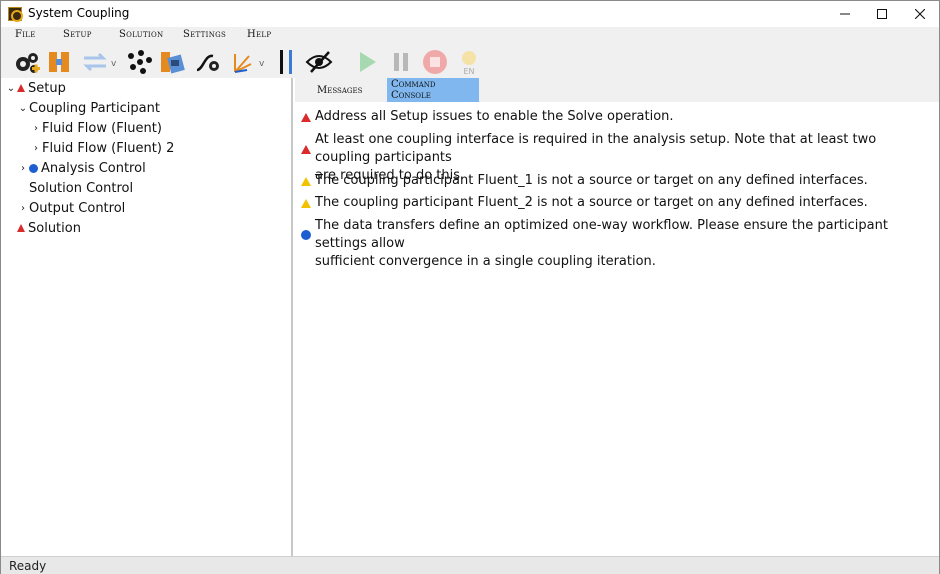  I want to click on close-button, so click(920, 14).